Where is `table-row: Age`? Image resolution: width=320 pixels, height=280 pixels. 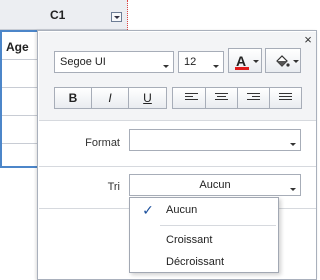 table-row: Age is located at coordinates (20, 46).